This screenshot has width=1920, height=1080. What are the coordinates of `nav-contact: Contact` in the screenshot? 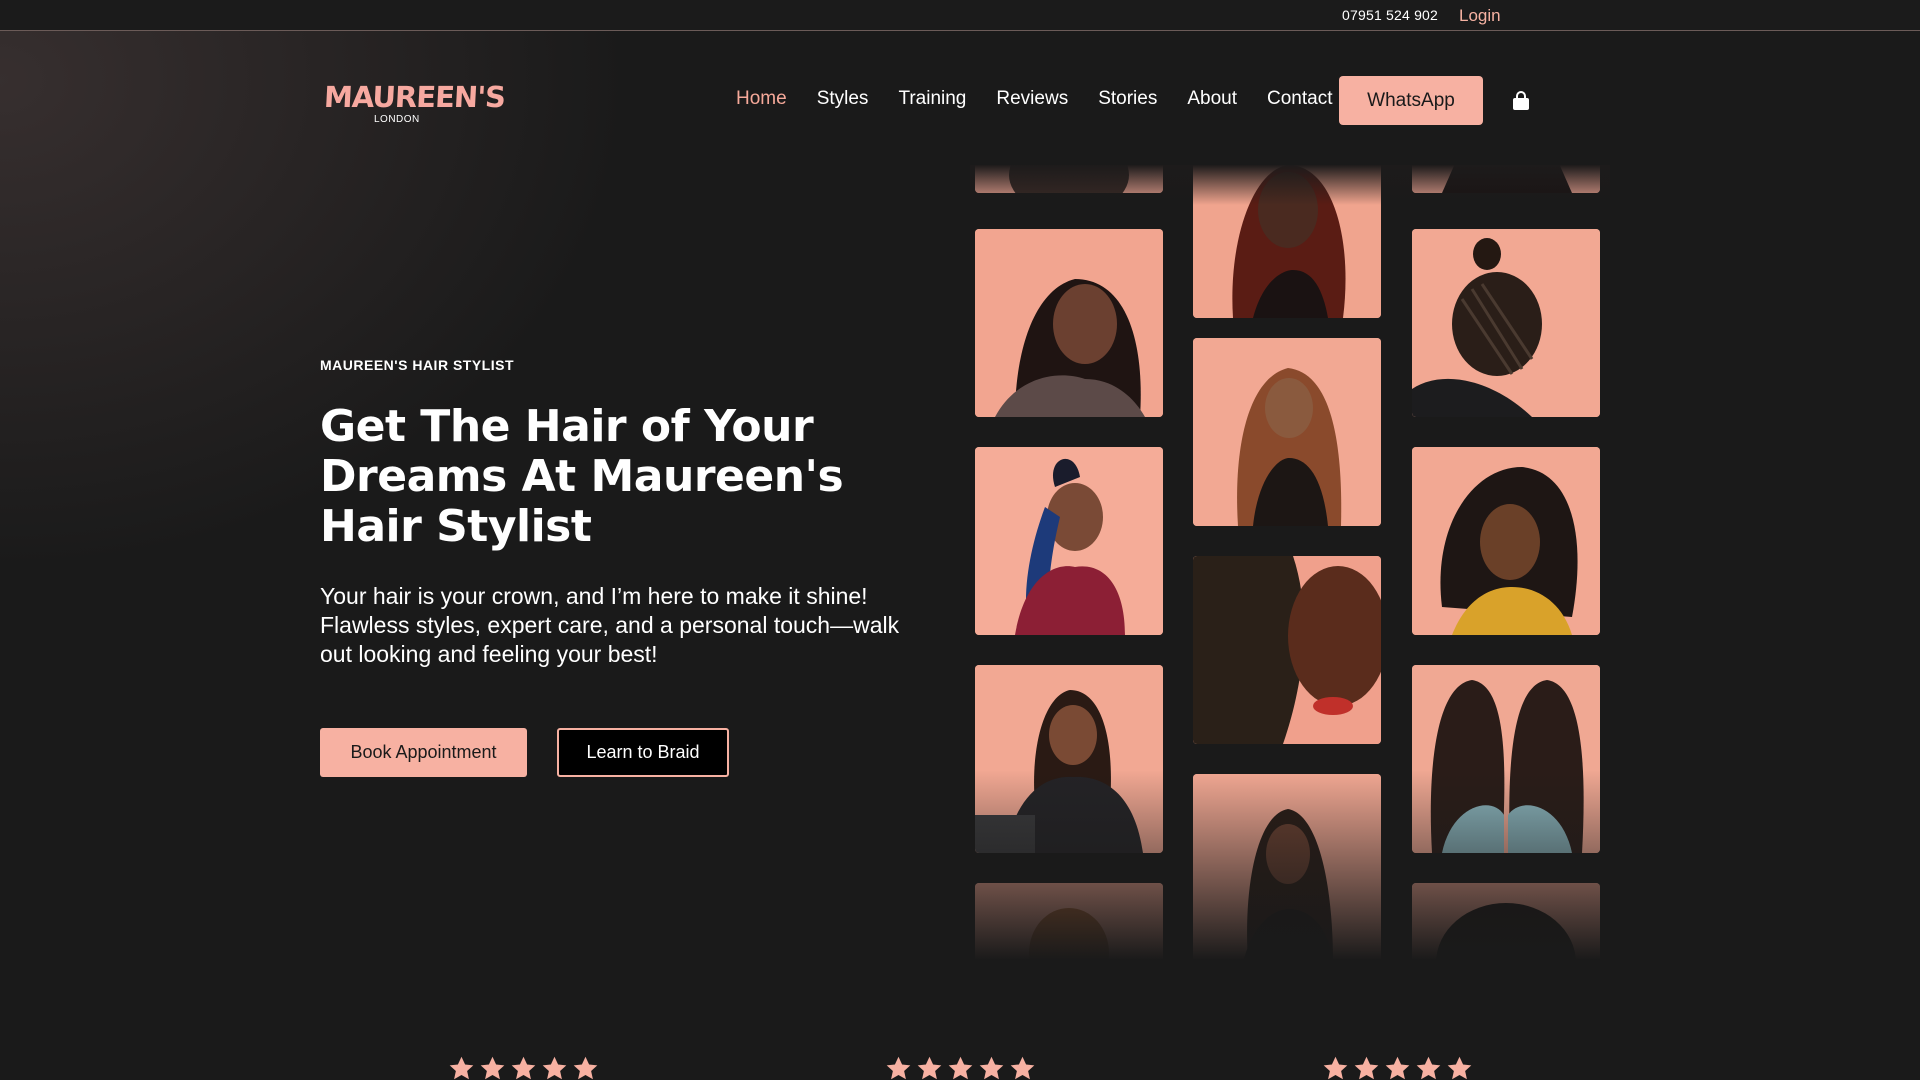 It's located at (1299, 99).